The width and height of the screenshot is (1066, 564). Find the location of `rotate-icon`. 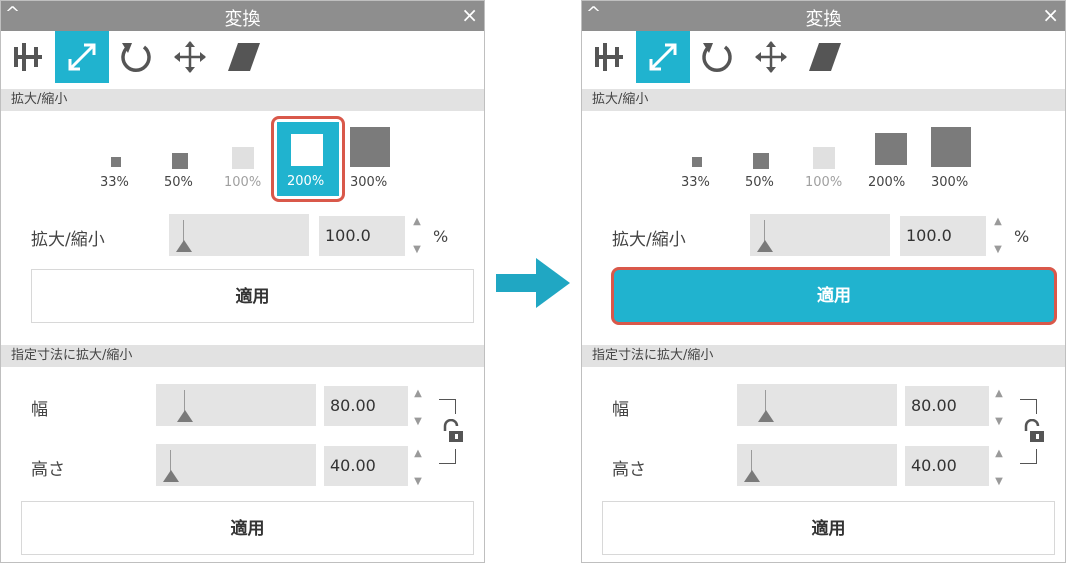

rotate-icon is located at coordinates (136, 57).